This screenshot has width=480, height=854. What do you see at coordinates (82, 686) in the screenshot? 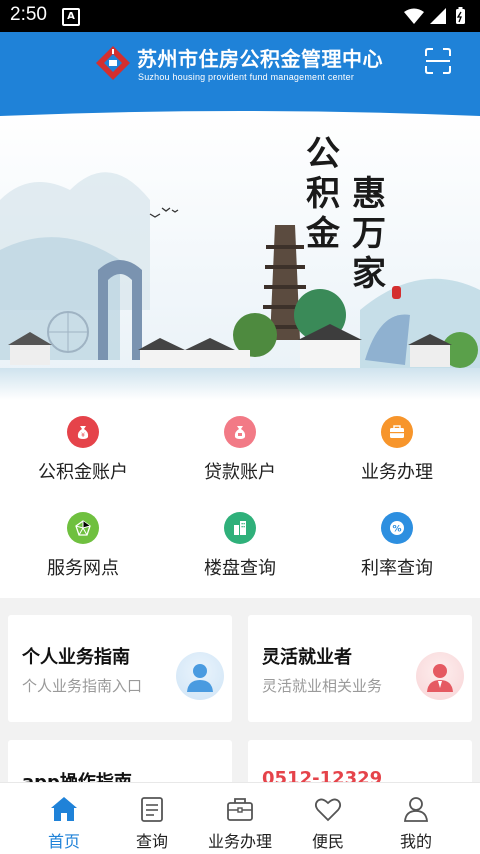
I see `card-subtitle: 个人业务指南入口` at bounding box center [82, 686].